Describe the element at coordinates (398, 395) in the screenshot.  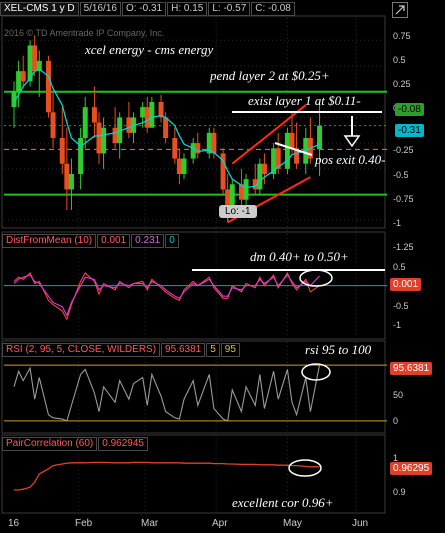
I see `rsi-tick: 50` at that location.